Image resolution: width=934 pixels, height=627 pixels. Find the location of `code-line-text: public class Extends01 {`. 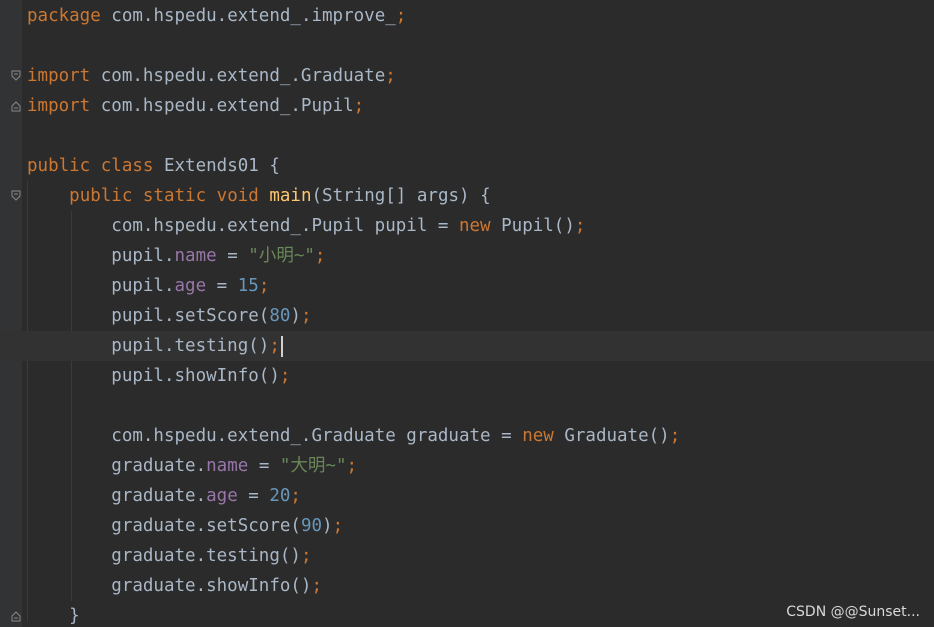

code-line-text: public class Extends01 { is located at coordinates (153, 166).